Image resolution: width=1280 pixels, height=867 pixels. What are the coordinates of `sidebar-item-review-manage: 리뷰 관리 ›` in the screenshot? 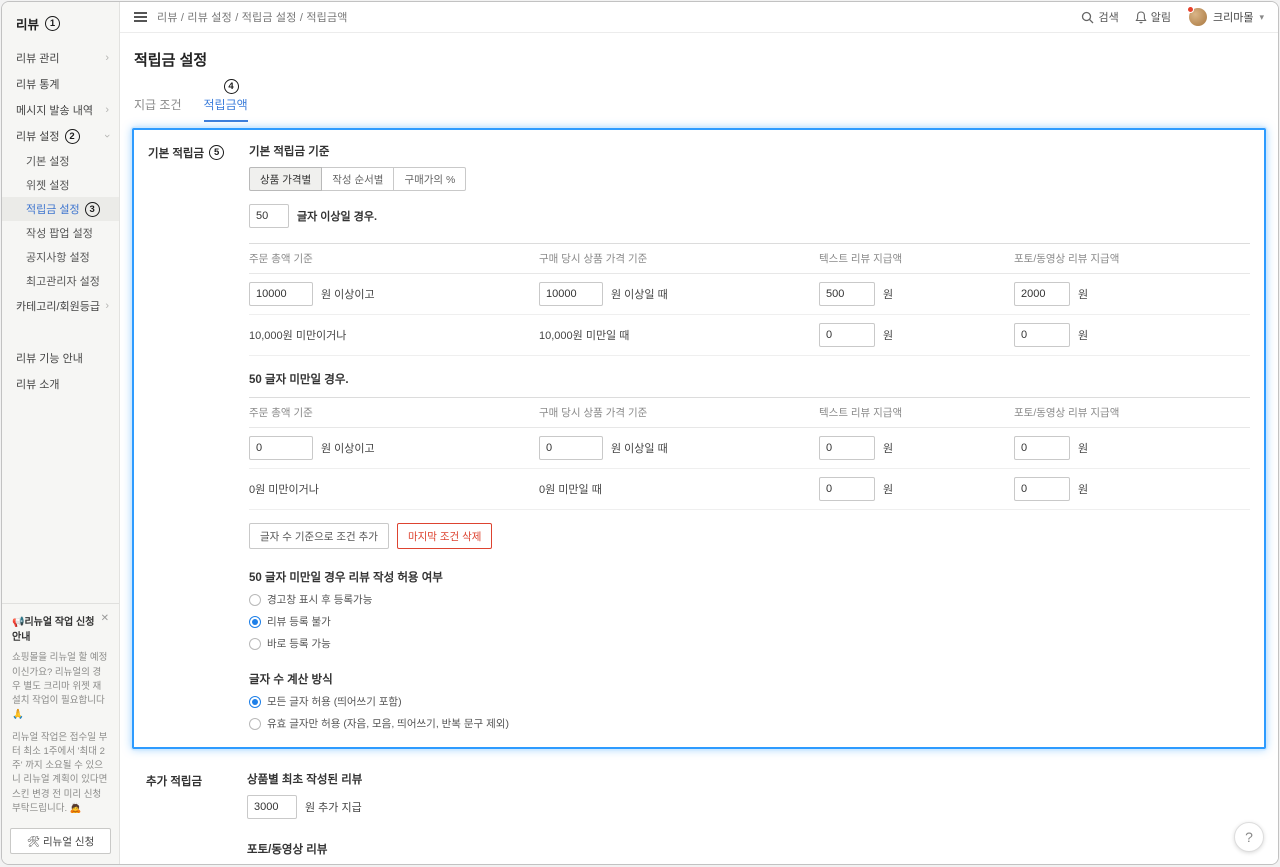 It's located at (60, 58).